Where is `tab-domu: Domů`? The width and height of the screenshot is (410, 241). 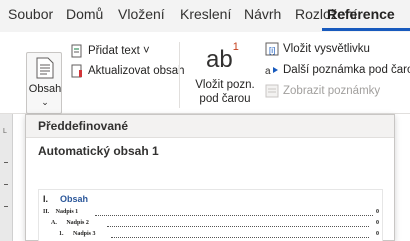
tab-domu: Domů is located at coordinates (84, 14).